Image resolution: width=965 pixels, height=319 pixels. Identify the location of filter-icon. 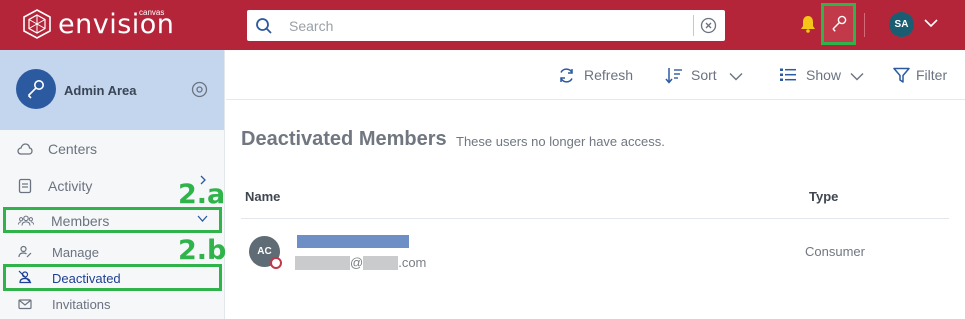
(901, 75).